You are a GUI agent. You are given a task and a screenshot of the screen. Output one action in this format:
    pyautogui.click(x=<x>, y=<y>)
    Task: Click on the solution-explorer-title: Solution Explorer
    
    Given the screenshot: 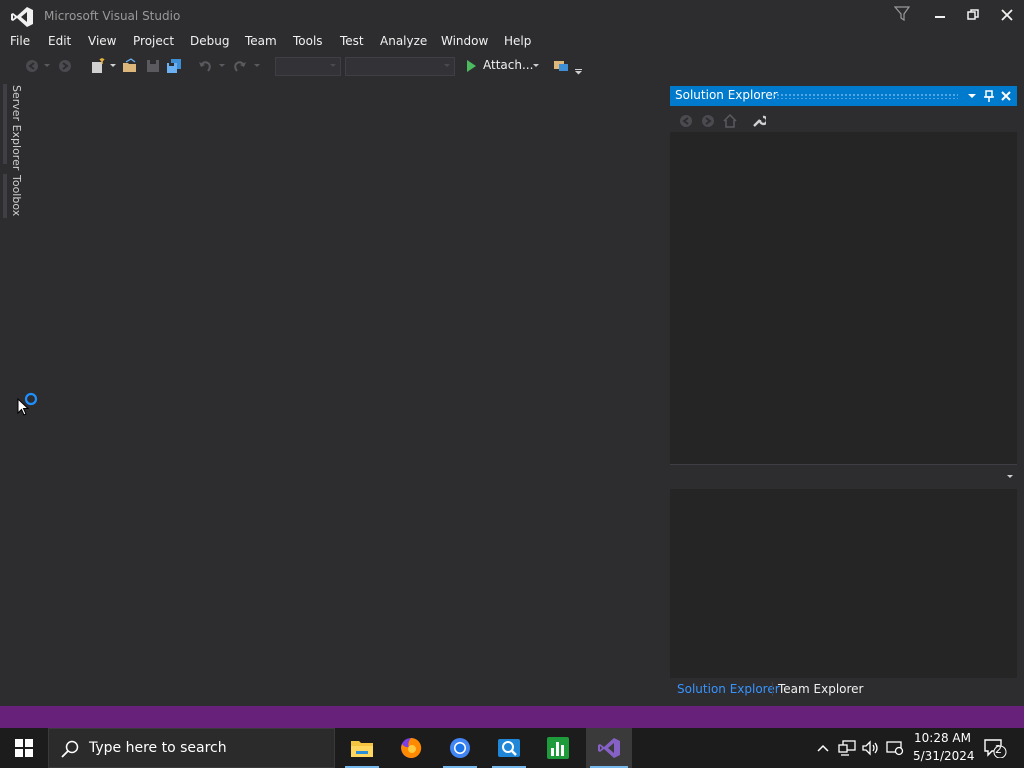 What is the action you would take?
    pyautogui.click(x=726, y=95)
    